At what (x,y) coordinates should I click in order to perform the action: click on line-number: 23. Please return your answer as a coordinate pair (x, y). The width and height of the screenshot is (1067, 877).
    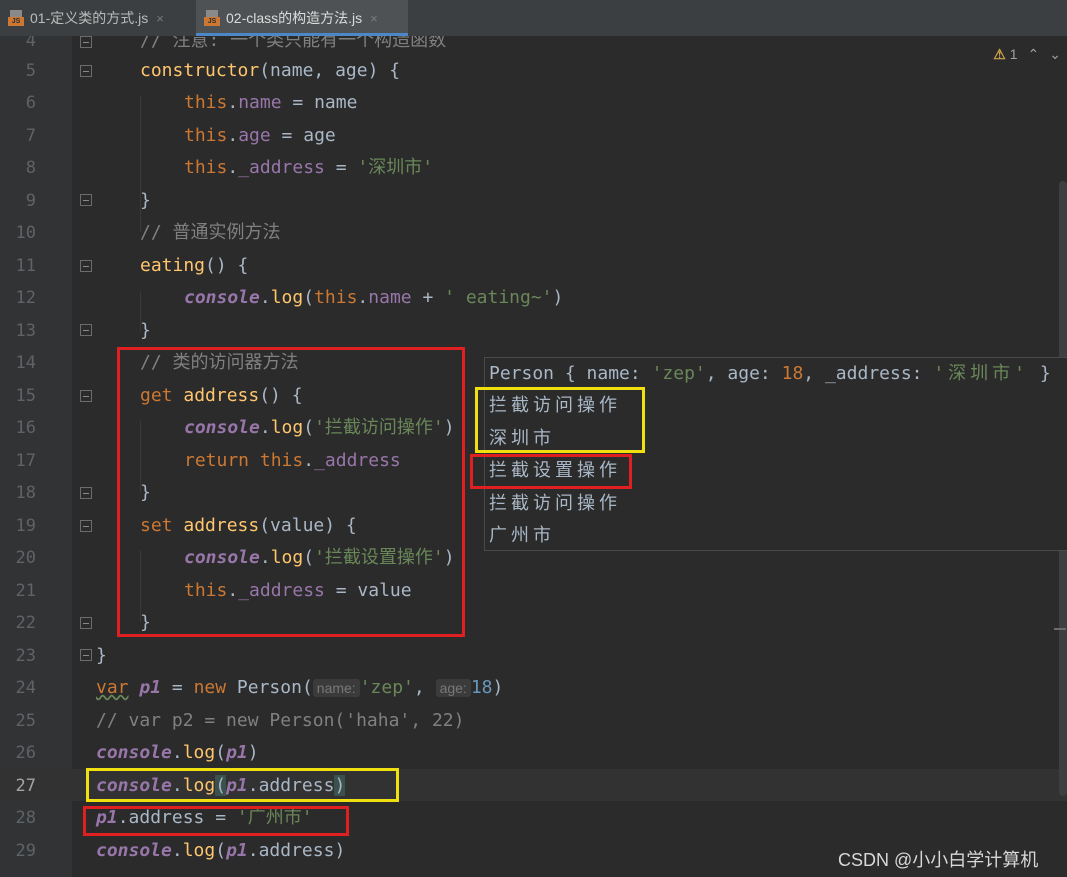
    Looking at the image, I should click on (25, 656).